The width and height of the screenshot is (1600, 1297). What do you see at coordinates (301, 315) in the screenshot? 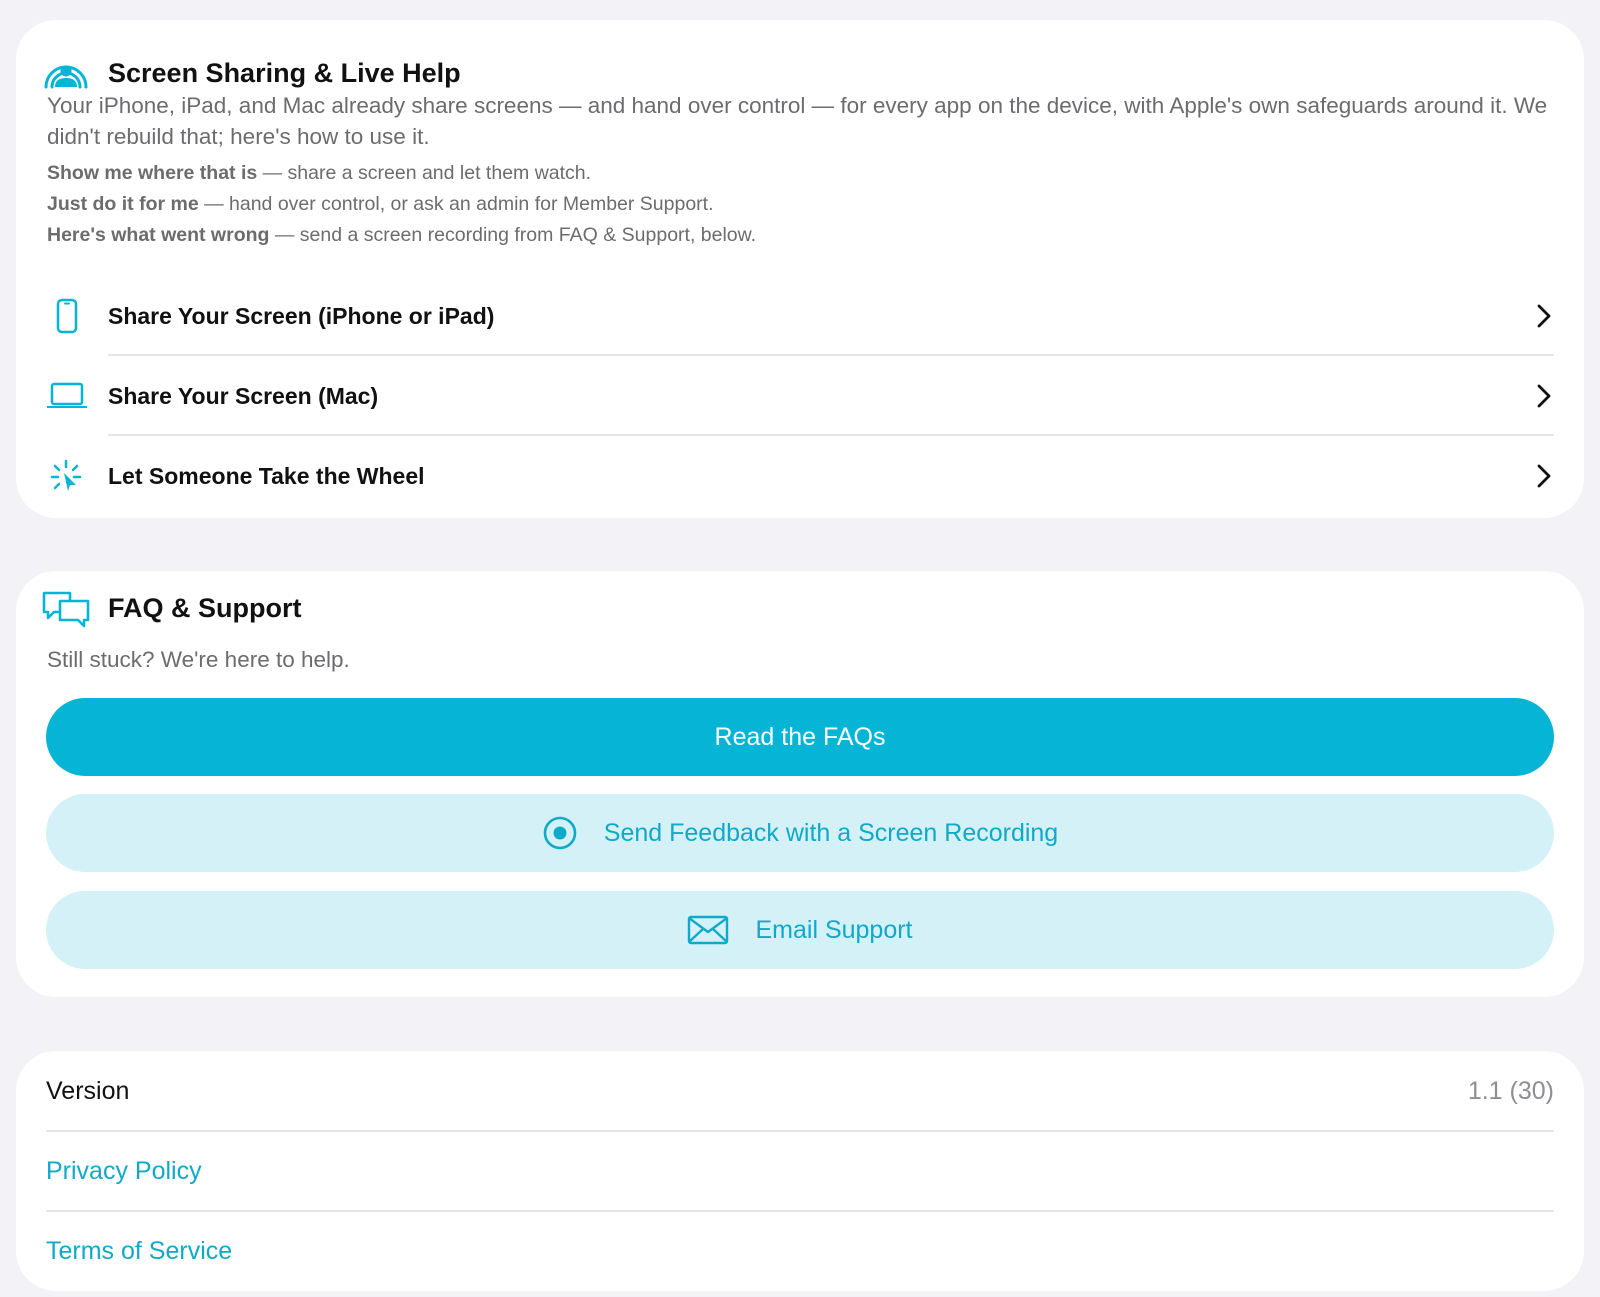
I see `share-screen-iphone-label: Share Your Screen (iPhone or iPad)` at bounding box center [301, 315].